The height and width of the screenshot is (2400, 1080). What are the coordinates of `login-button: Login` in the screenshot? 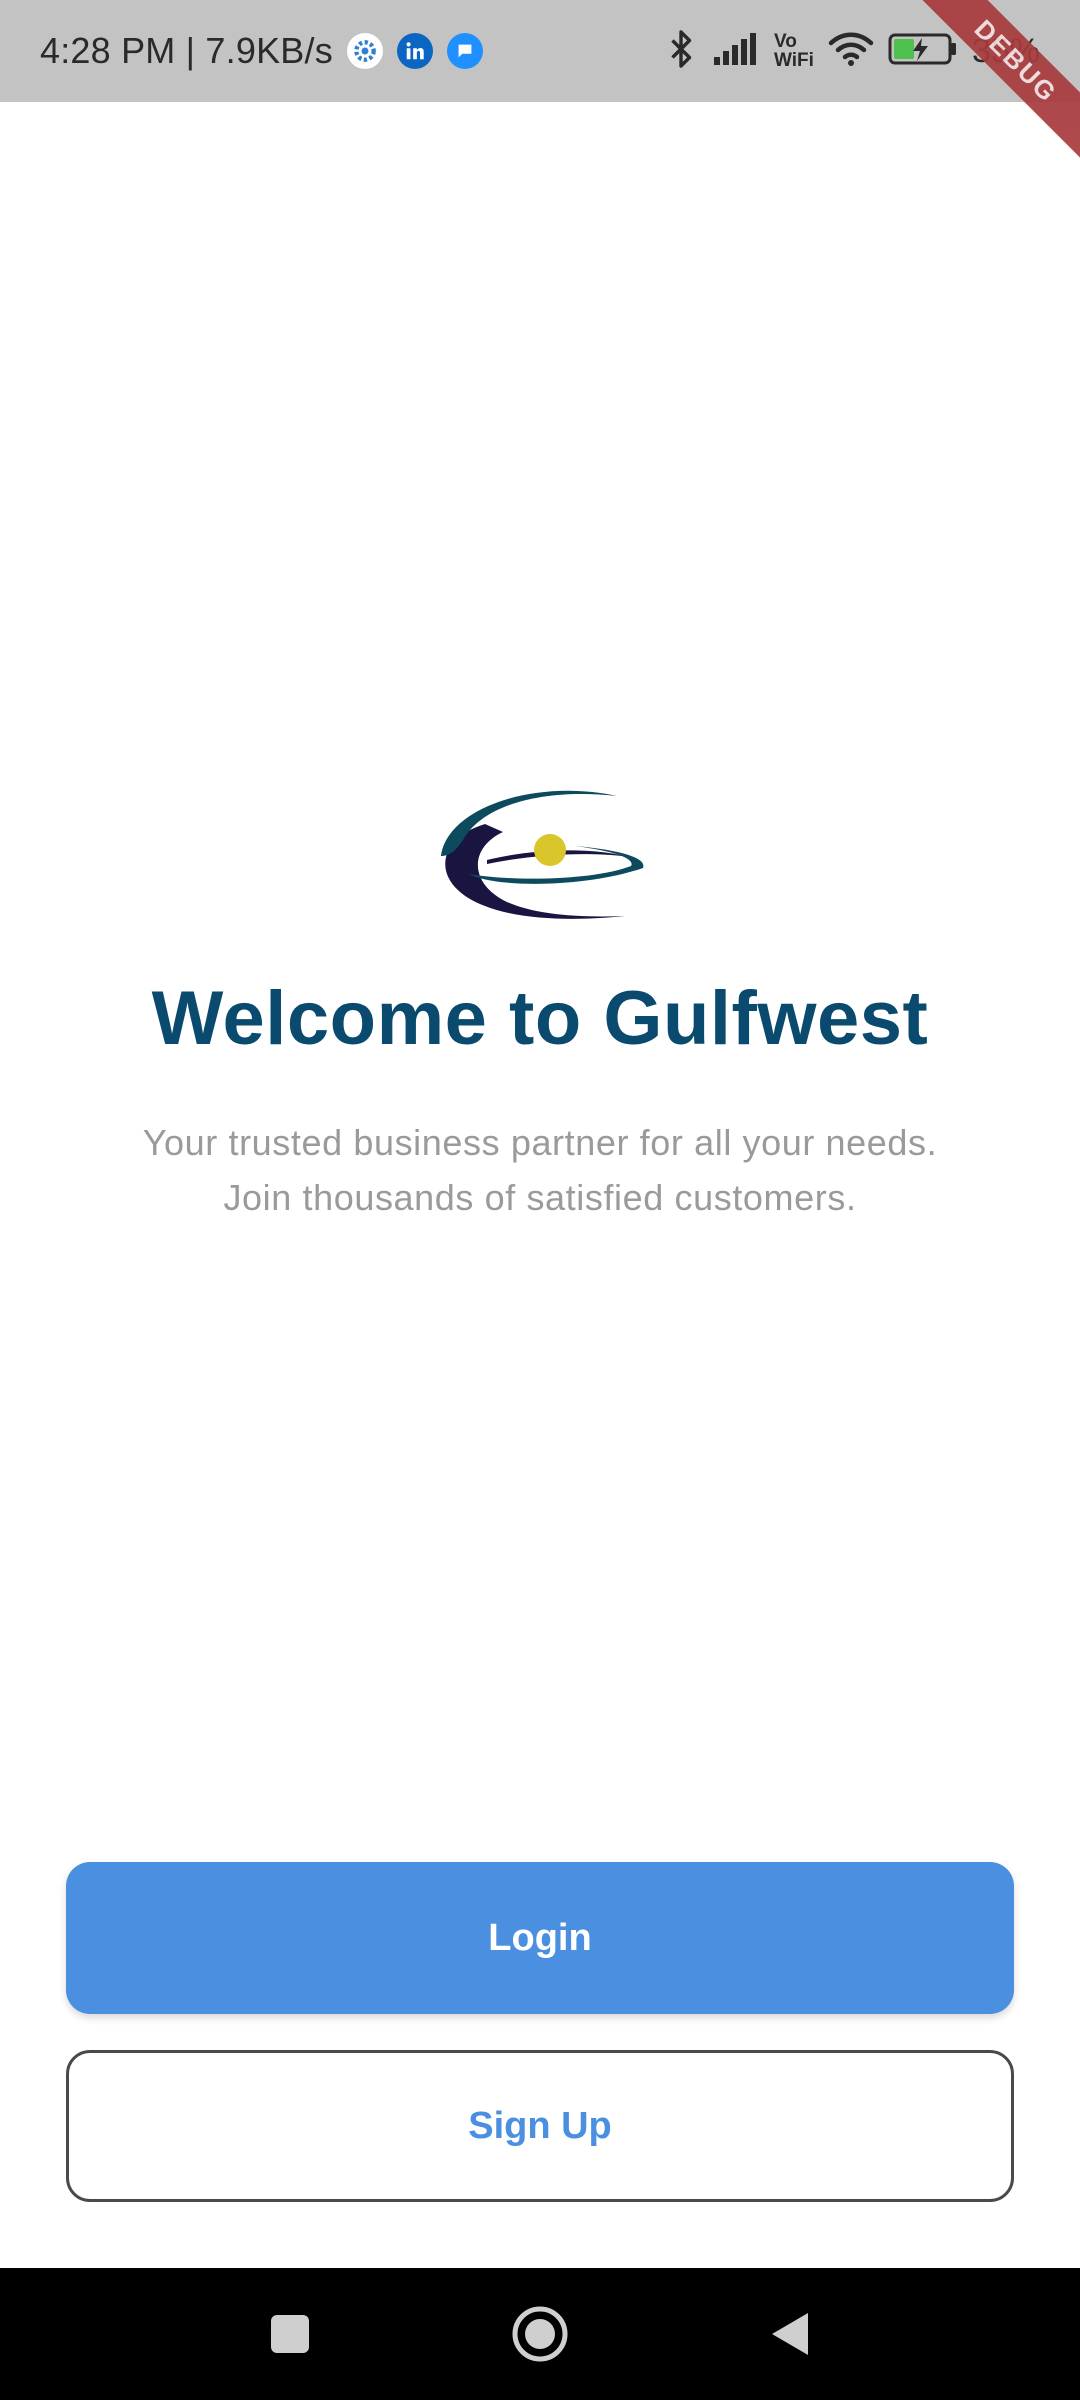 It's located at (540, 1938).